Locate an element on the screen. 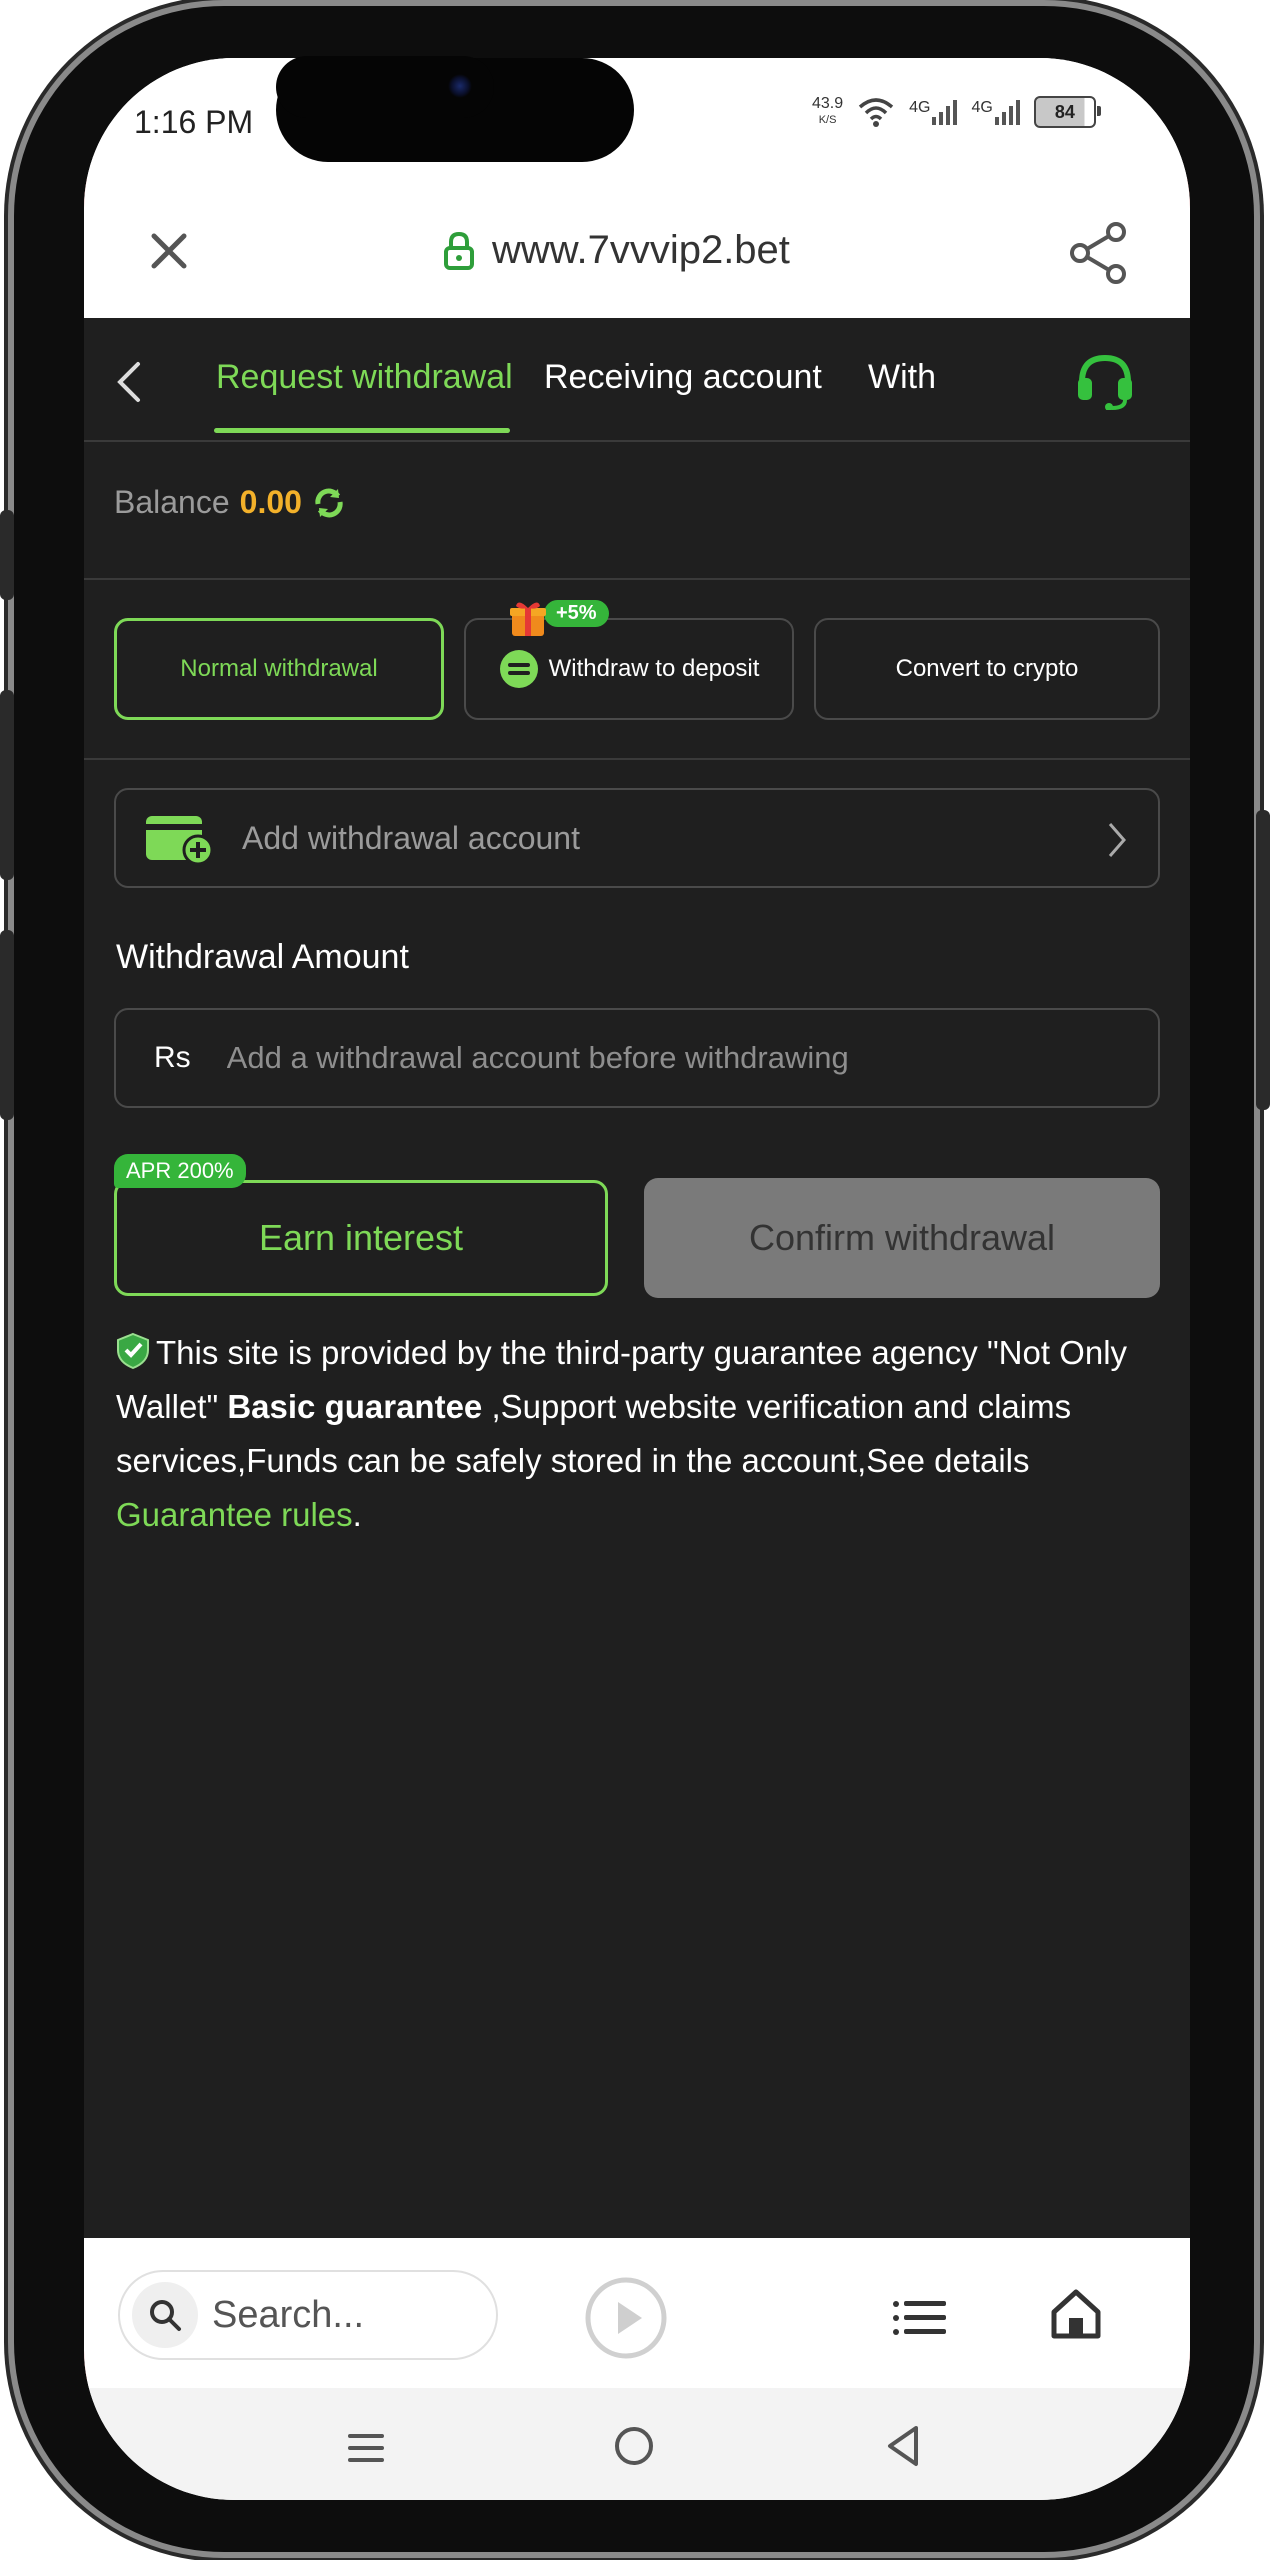 The image size is (1273, 2560). guarantee-rules-link: Guarantee rules is located at coordinates (234, 1514).